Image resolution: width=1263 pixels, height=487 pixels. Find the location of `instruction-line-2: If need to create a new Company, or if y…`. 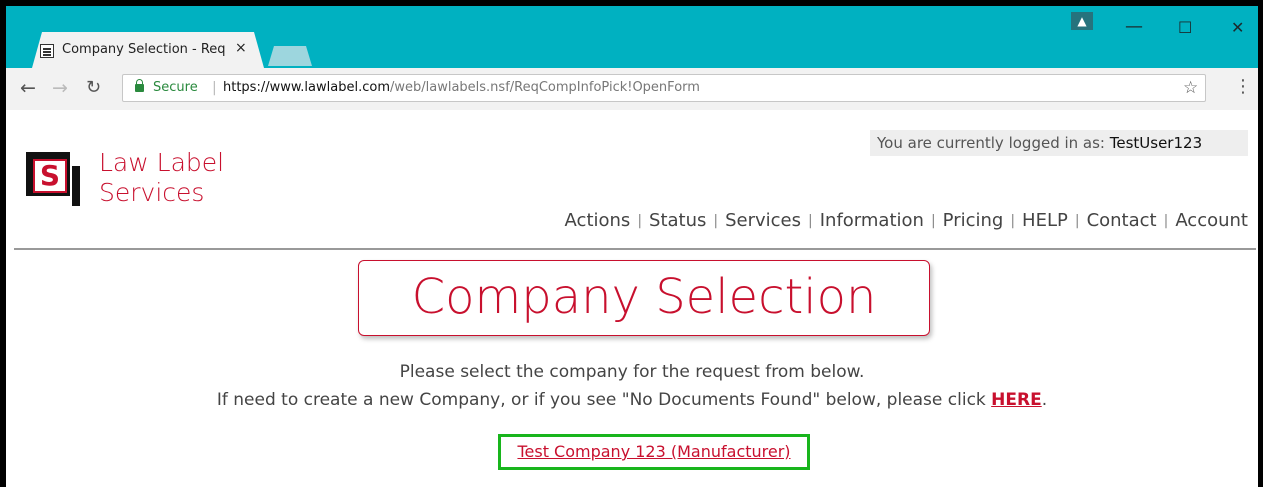

instruction-line-2: If need to create a new Company, or if y… is located at coordinates (632, 400).